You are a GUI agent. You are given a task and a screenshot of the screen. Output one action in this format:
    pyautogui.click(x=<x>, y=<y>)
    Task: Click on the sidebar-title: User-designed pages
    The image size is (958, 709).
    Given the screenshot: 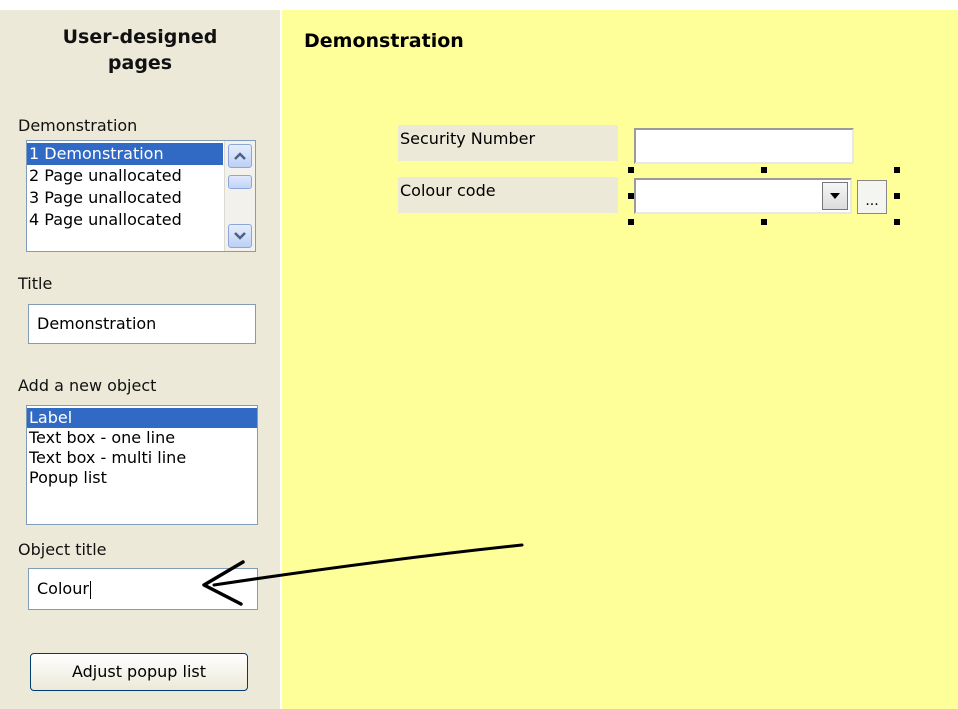 What is the action you would take?
    pyautogui.click(x=140, y=50)
    